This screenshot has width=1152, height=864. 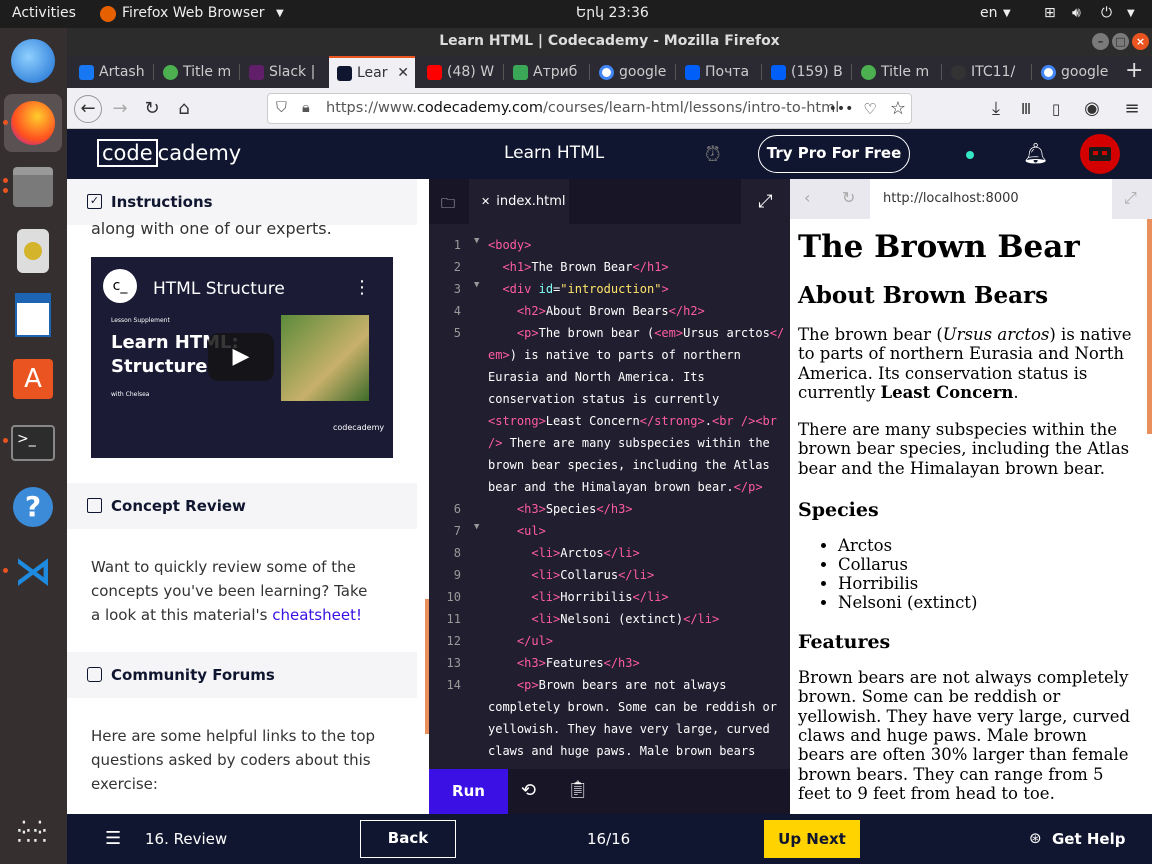 I want to click on tab-icon, so click(x=520, y=72).